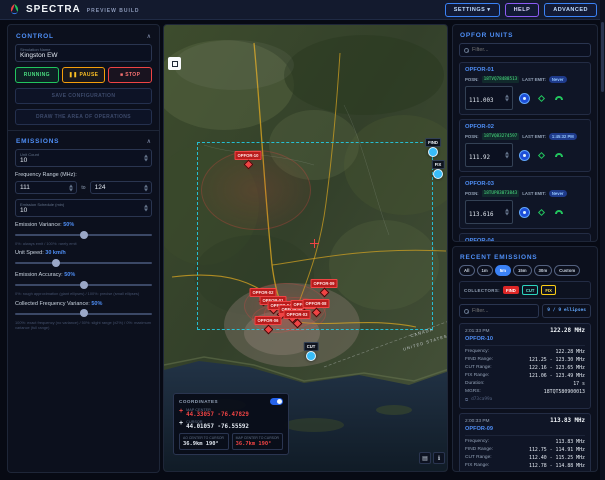 Image resolution: width=605 pixels, height=480 pixels. What do you see at coordinates (477, 351) in the screenshot?
I see `row-label: Frequency:` at bounding box center [477, 351].